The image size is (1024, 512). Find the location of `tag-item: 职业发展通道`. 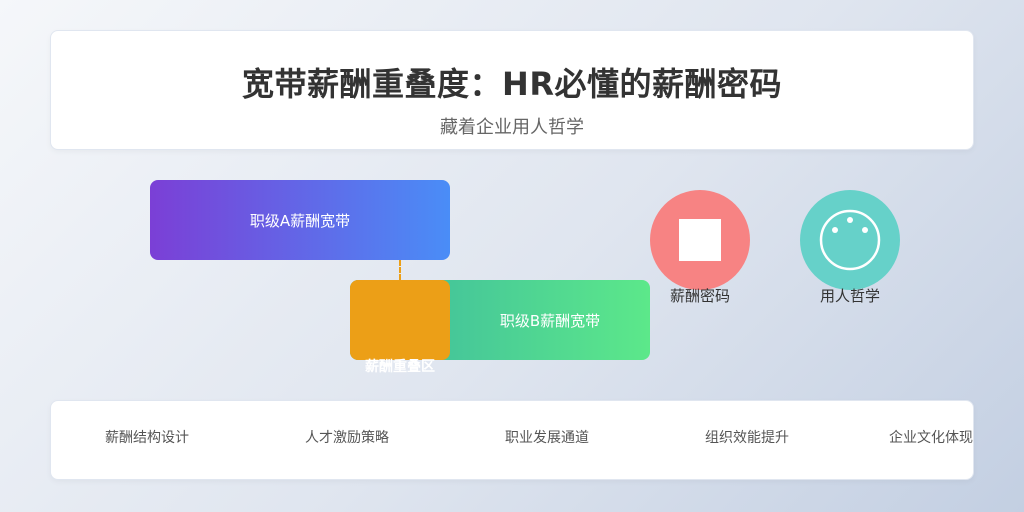

tag-item: 职业发展通道 is located at coordinates (545, 437).